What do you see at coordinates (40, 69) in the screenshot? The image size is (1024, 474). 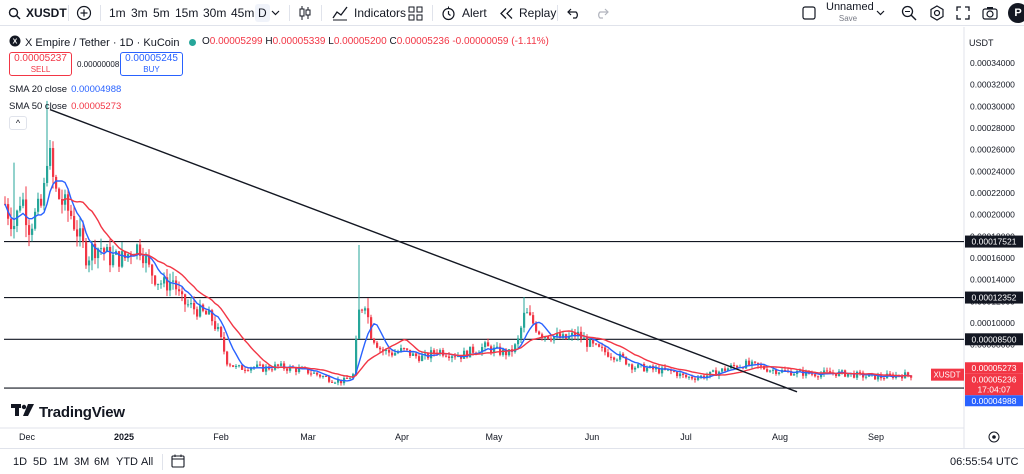 I see `sell-label: SELL` at bounding box center [40, 69].